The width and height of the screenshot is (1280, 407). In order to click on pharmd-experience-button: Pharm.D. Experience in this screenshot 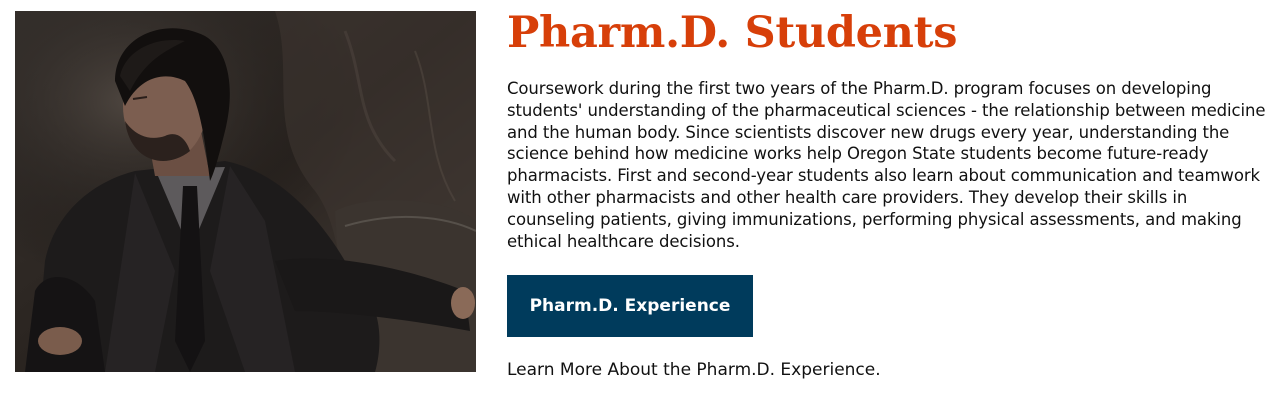, I will do `click(630, 306)`.